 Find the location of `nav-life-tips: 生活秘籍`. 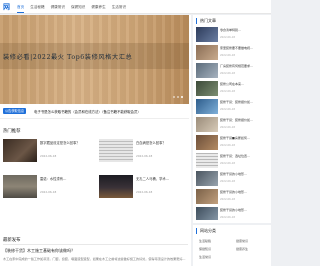

nav-life-tips: 生活秘籍 is located at coordinates (37, 8).